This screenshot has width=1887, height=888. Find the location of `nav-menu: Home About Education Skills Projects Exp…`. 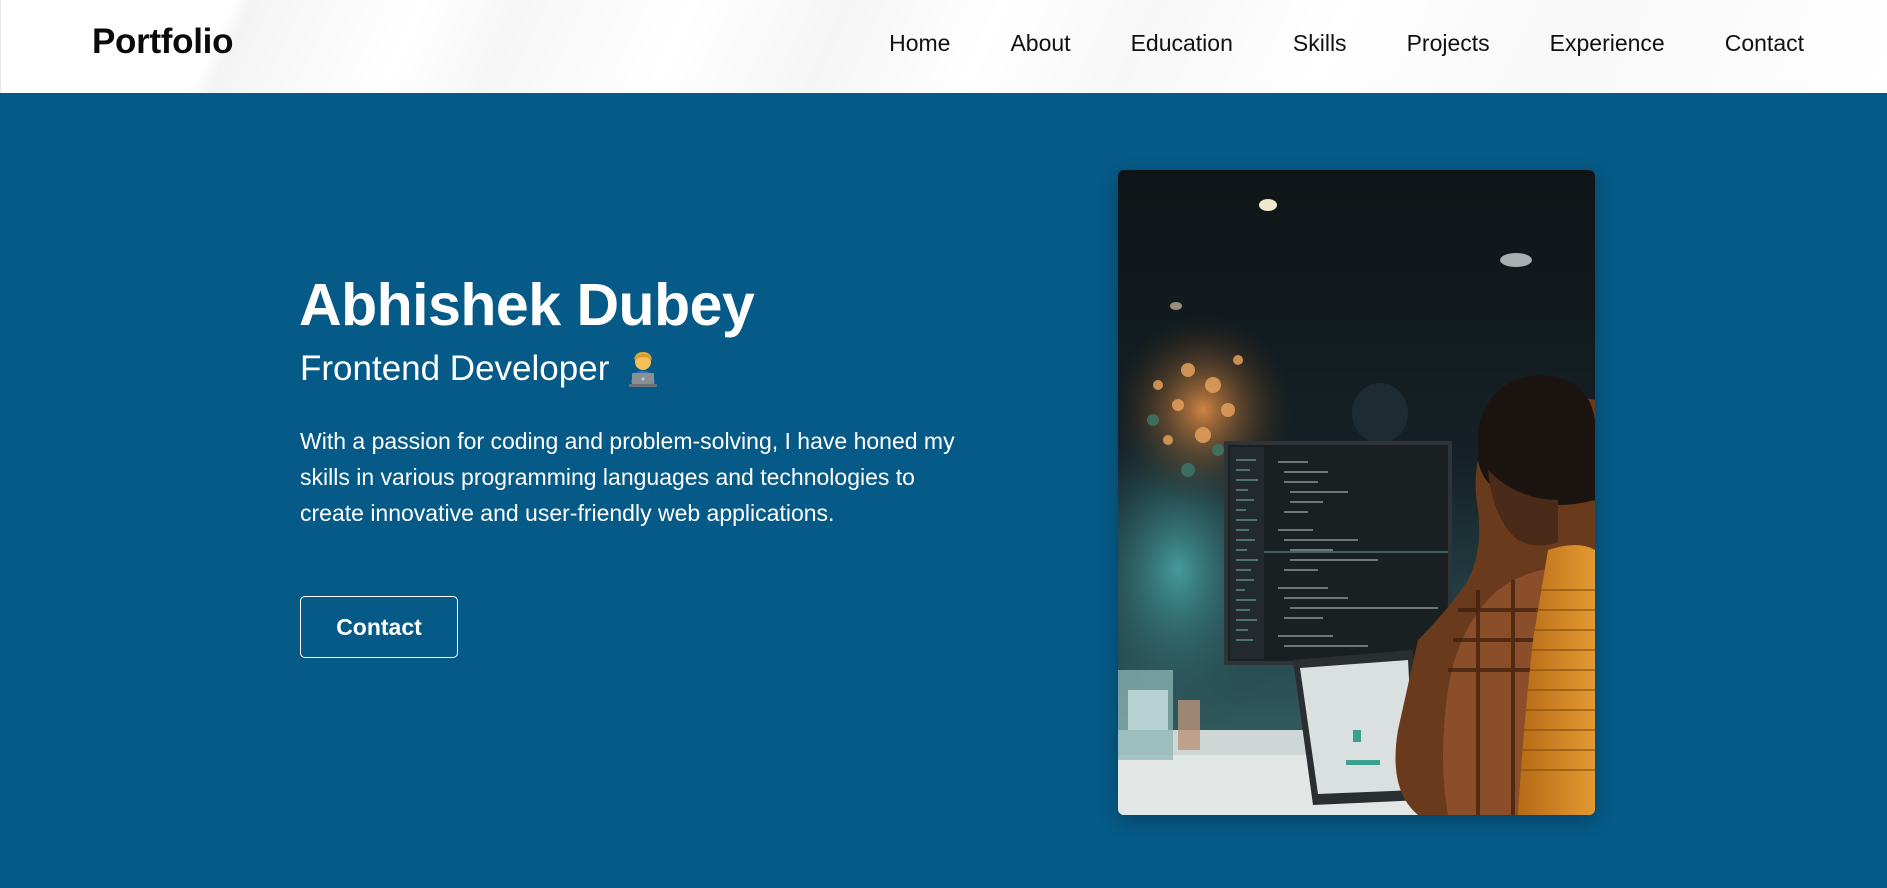

nav-menu: Home About Education Skills Projects Exp… is located at coordinates (1316, 43).